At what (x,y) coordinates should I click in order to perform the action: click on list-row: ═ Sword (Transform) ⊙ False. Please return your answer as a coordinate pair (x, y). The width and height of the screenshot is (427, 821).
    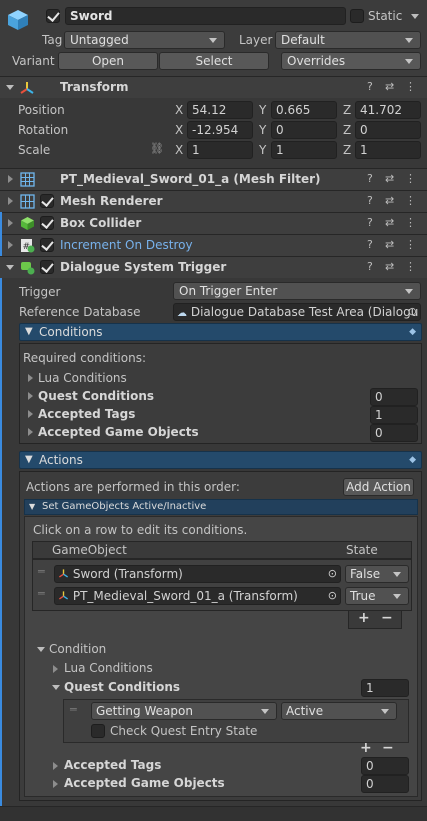
    Looking at the image, I should click on (222, 574).